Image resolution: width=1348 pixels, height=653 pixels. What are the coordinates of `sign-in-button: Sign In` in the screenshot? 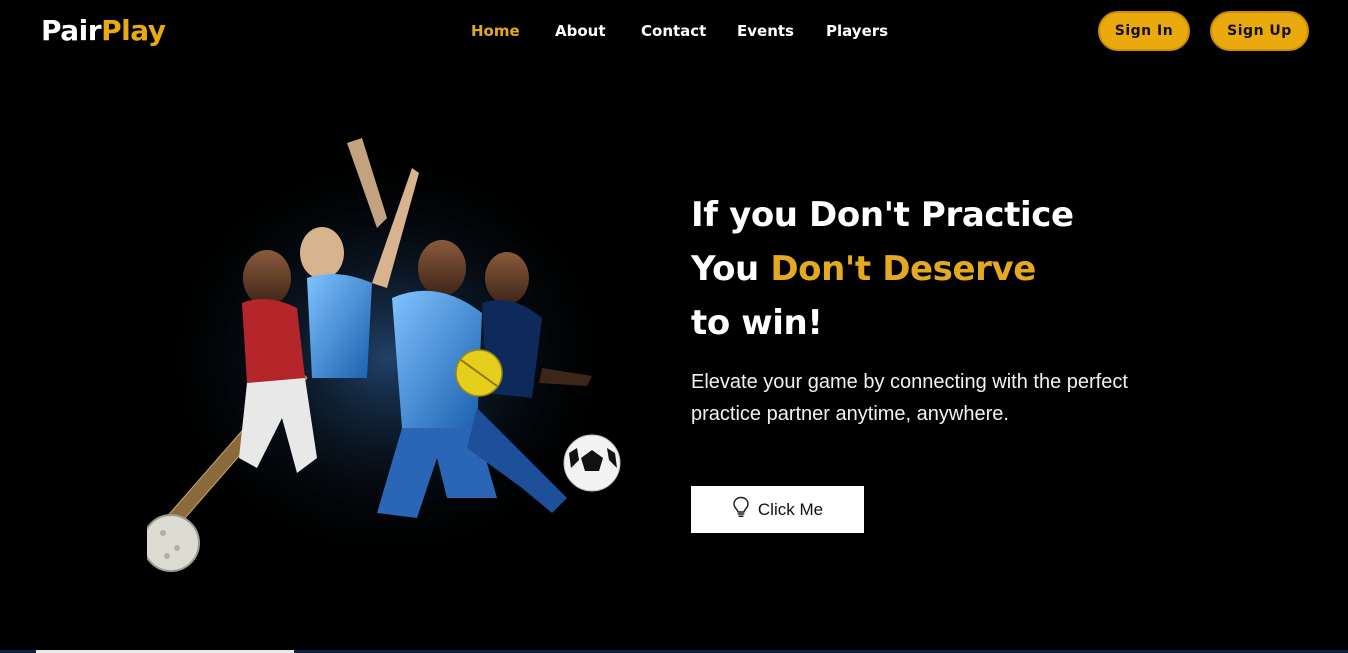 It's located at (1144, 31).